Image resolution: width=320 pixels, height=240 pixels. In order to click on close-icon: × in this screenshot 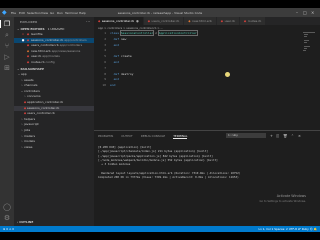, I will do `click(312, 12)`.